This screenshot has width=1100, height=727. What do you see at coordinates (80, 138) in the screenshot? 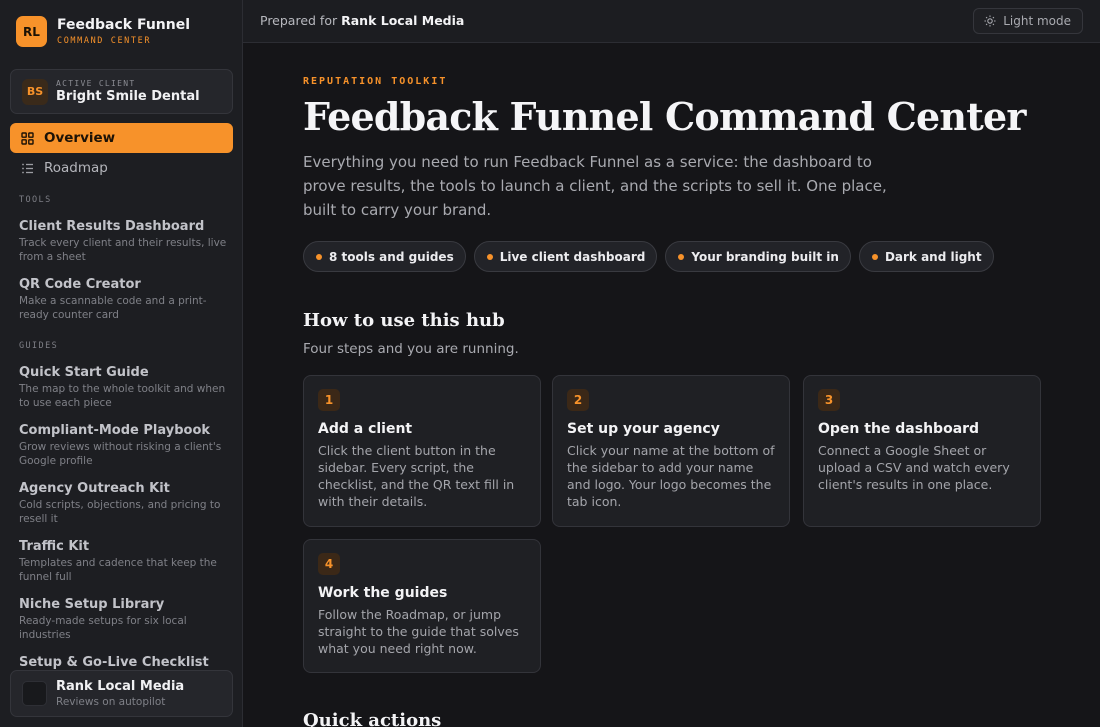
I see `nav-item-label: Overview` at bounding box center [80, 138].